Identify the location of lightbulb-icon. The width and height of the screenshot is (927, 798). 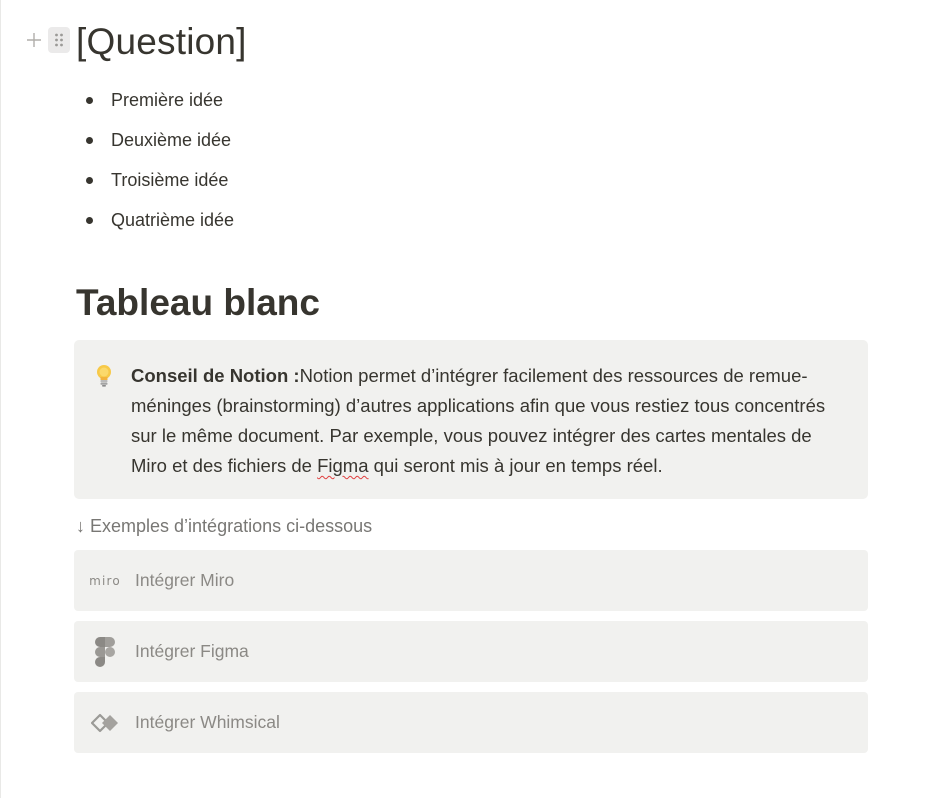
(104, 376).